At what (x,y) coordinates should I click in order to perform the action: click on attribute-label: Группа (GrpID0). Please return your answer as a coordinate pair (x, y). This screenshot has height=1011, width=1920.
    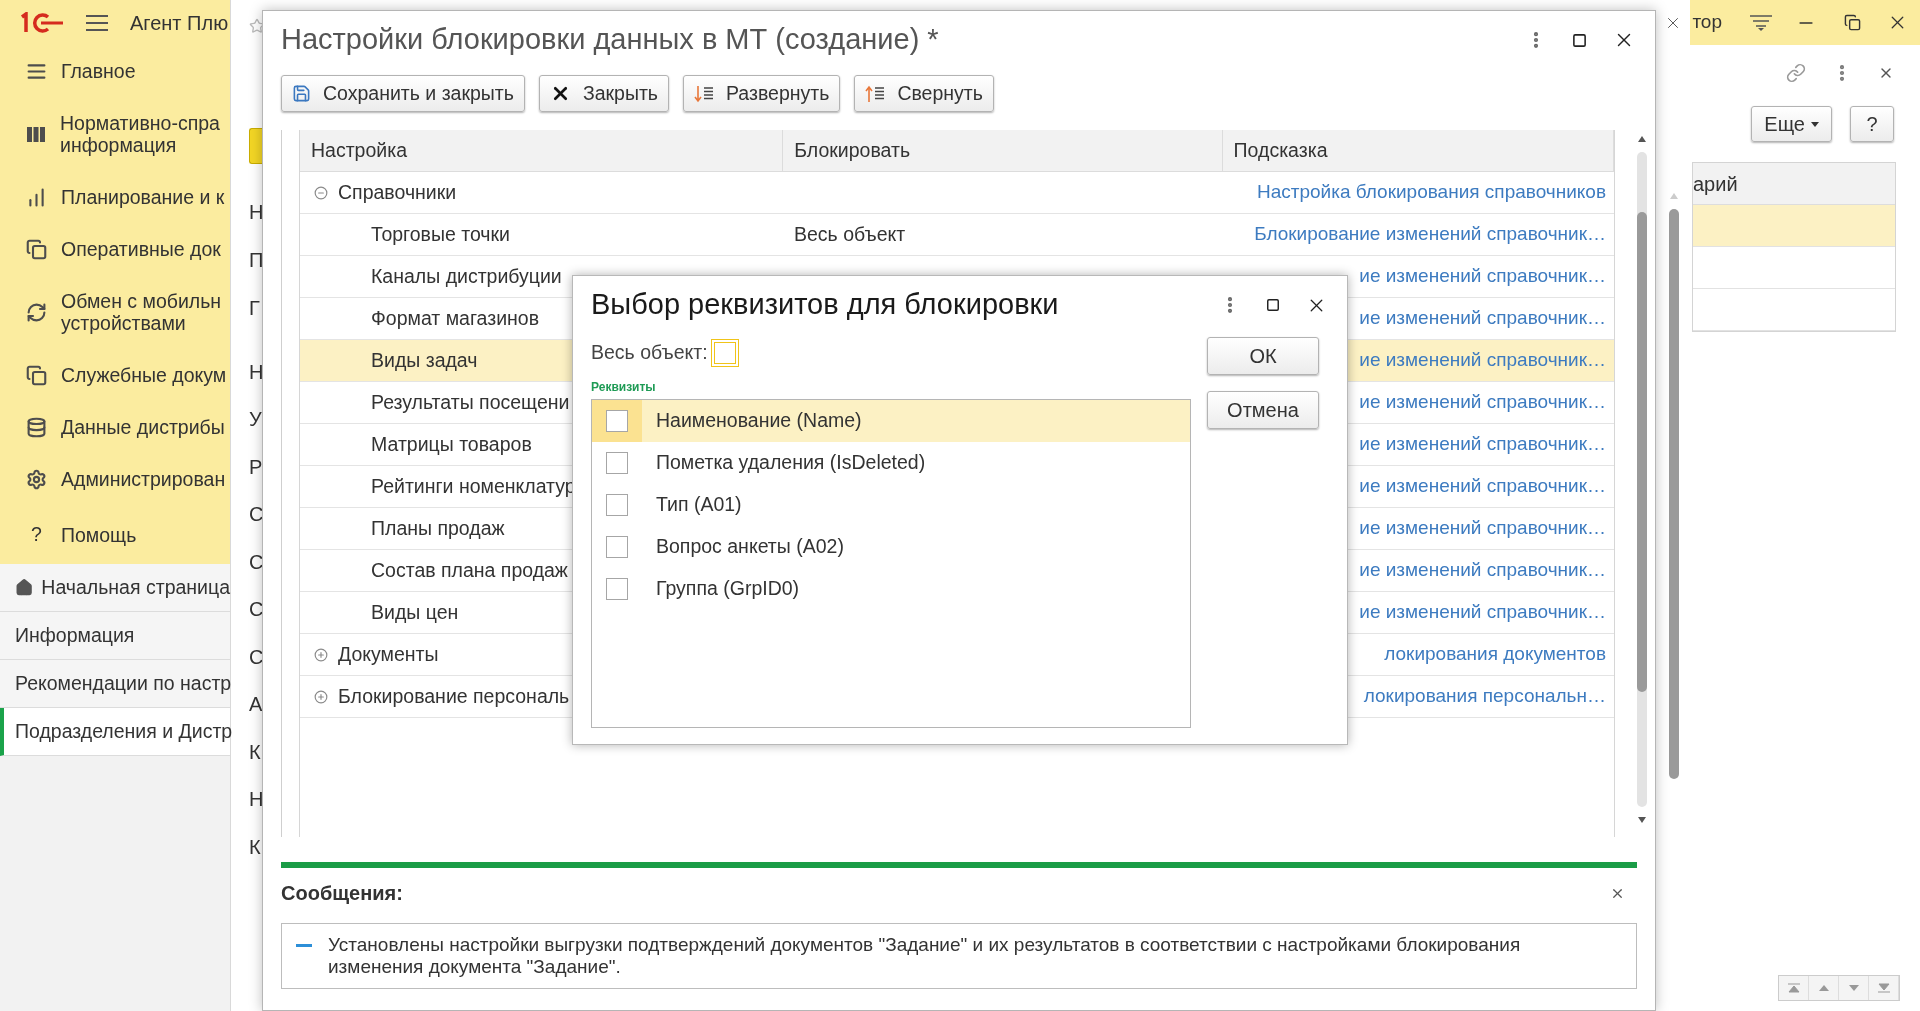
    Looking at the image, I should click on (728, 589).